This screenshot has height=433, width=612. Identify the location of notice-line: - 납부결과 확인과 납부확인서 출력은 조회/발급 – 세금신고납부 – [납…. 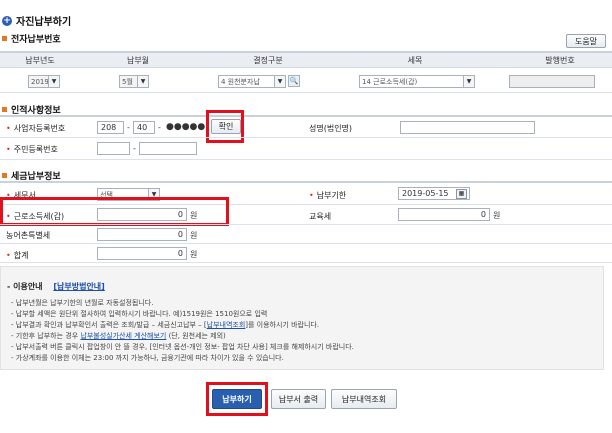
(182, 325).